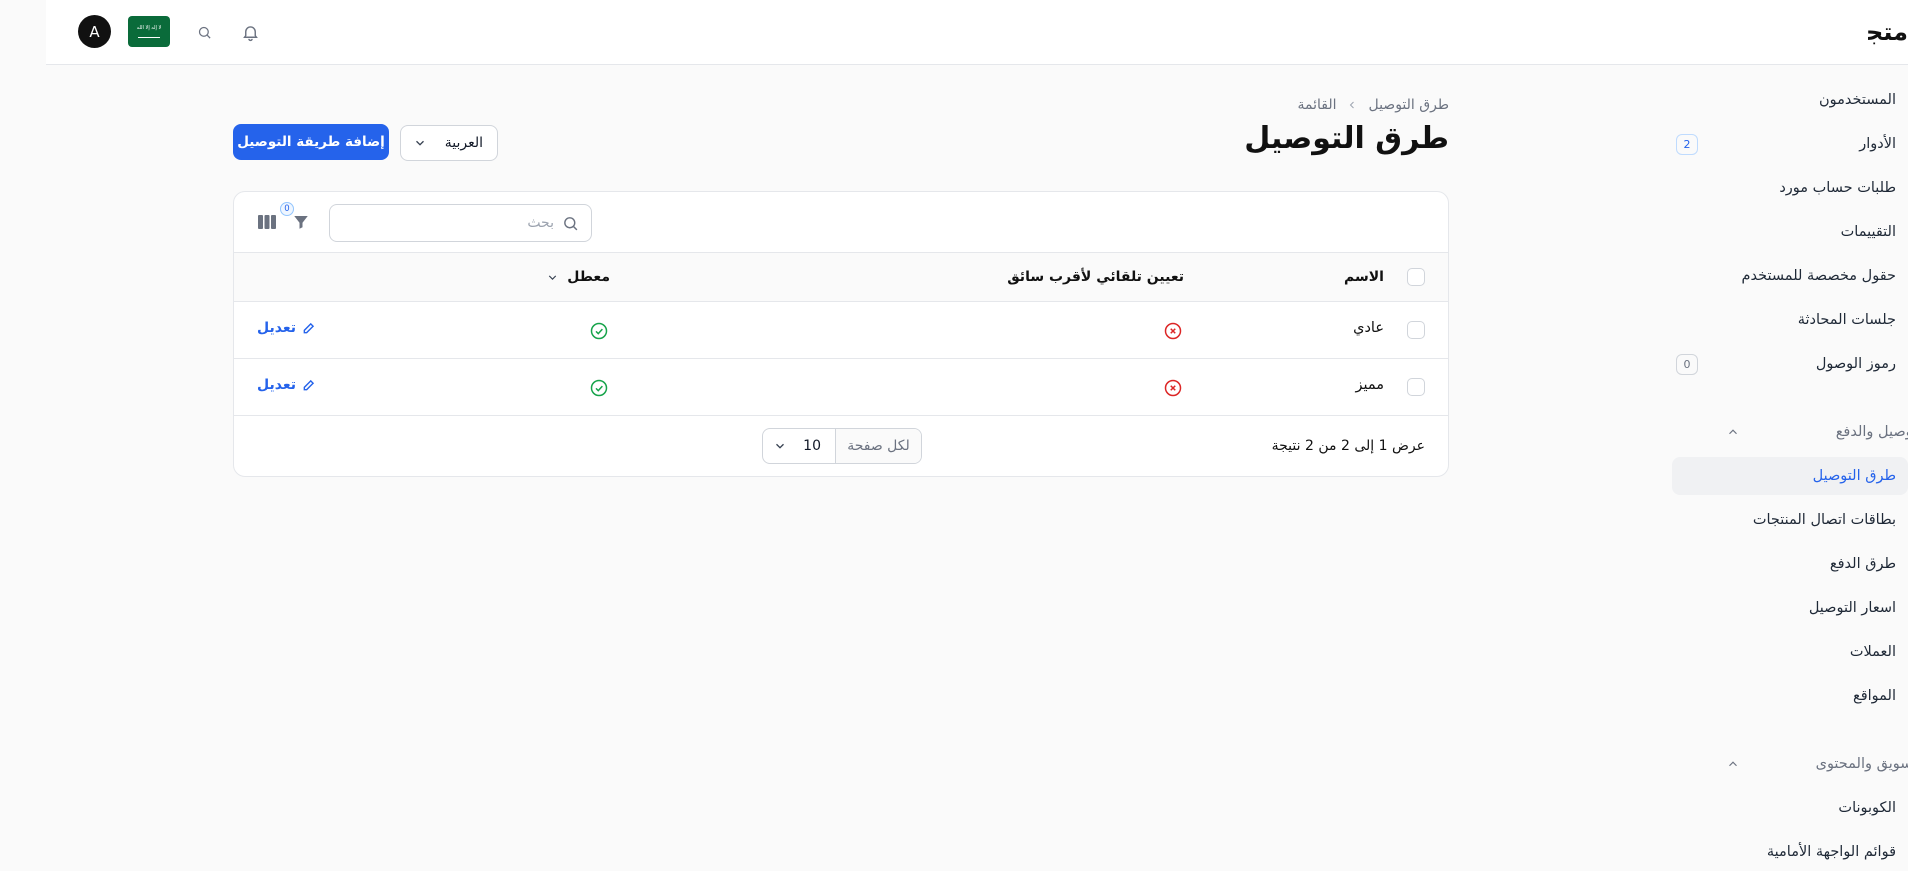 The image size is (1908, 871). What do you see at coordinates (1095, 277) in the screenshot?
I see `column-header-auto-assign: تعيين تلقائي لأقرب سائق` at bounding box center [1095, 277].